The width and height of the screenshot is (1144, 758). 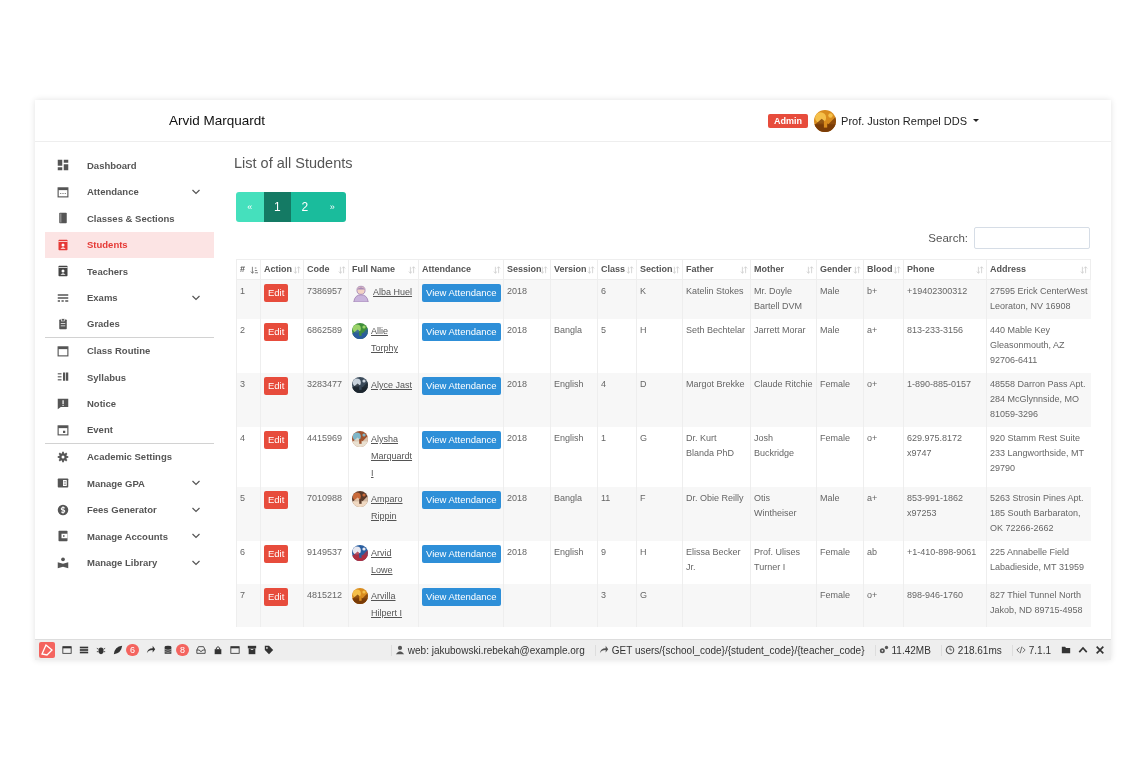 What do you see at coordinates (461, 269) in the screenshot?
I see `column-header: Attendance` at bounding box center [461, 269].